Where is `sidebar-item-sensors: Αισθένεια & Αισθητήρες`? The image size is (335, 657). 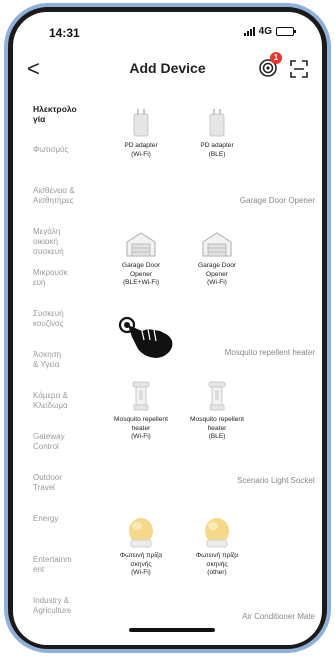 sidebar-item-sensors: Αισθένεια & Αισθητήρες is located at coordinates (67, 202).